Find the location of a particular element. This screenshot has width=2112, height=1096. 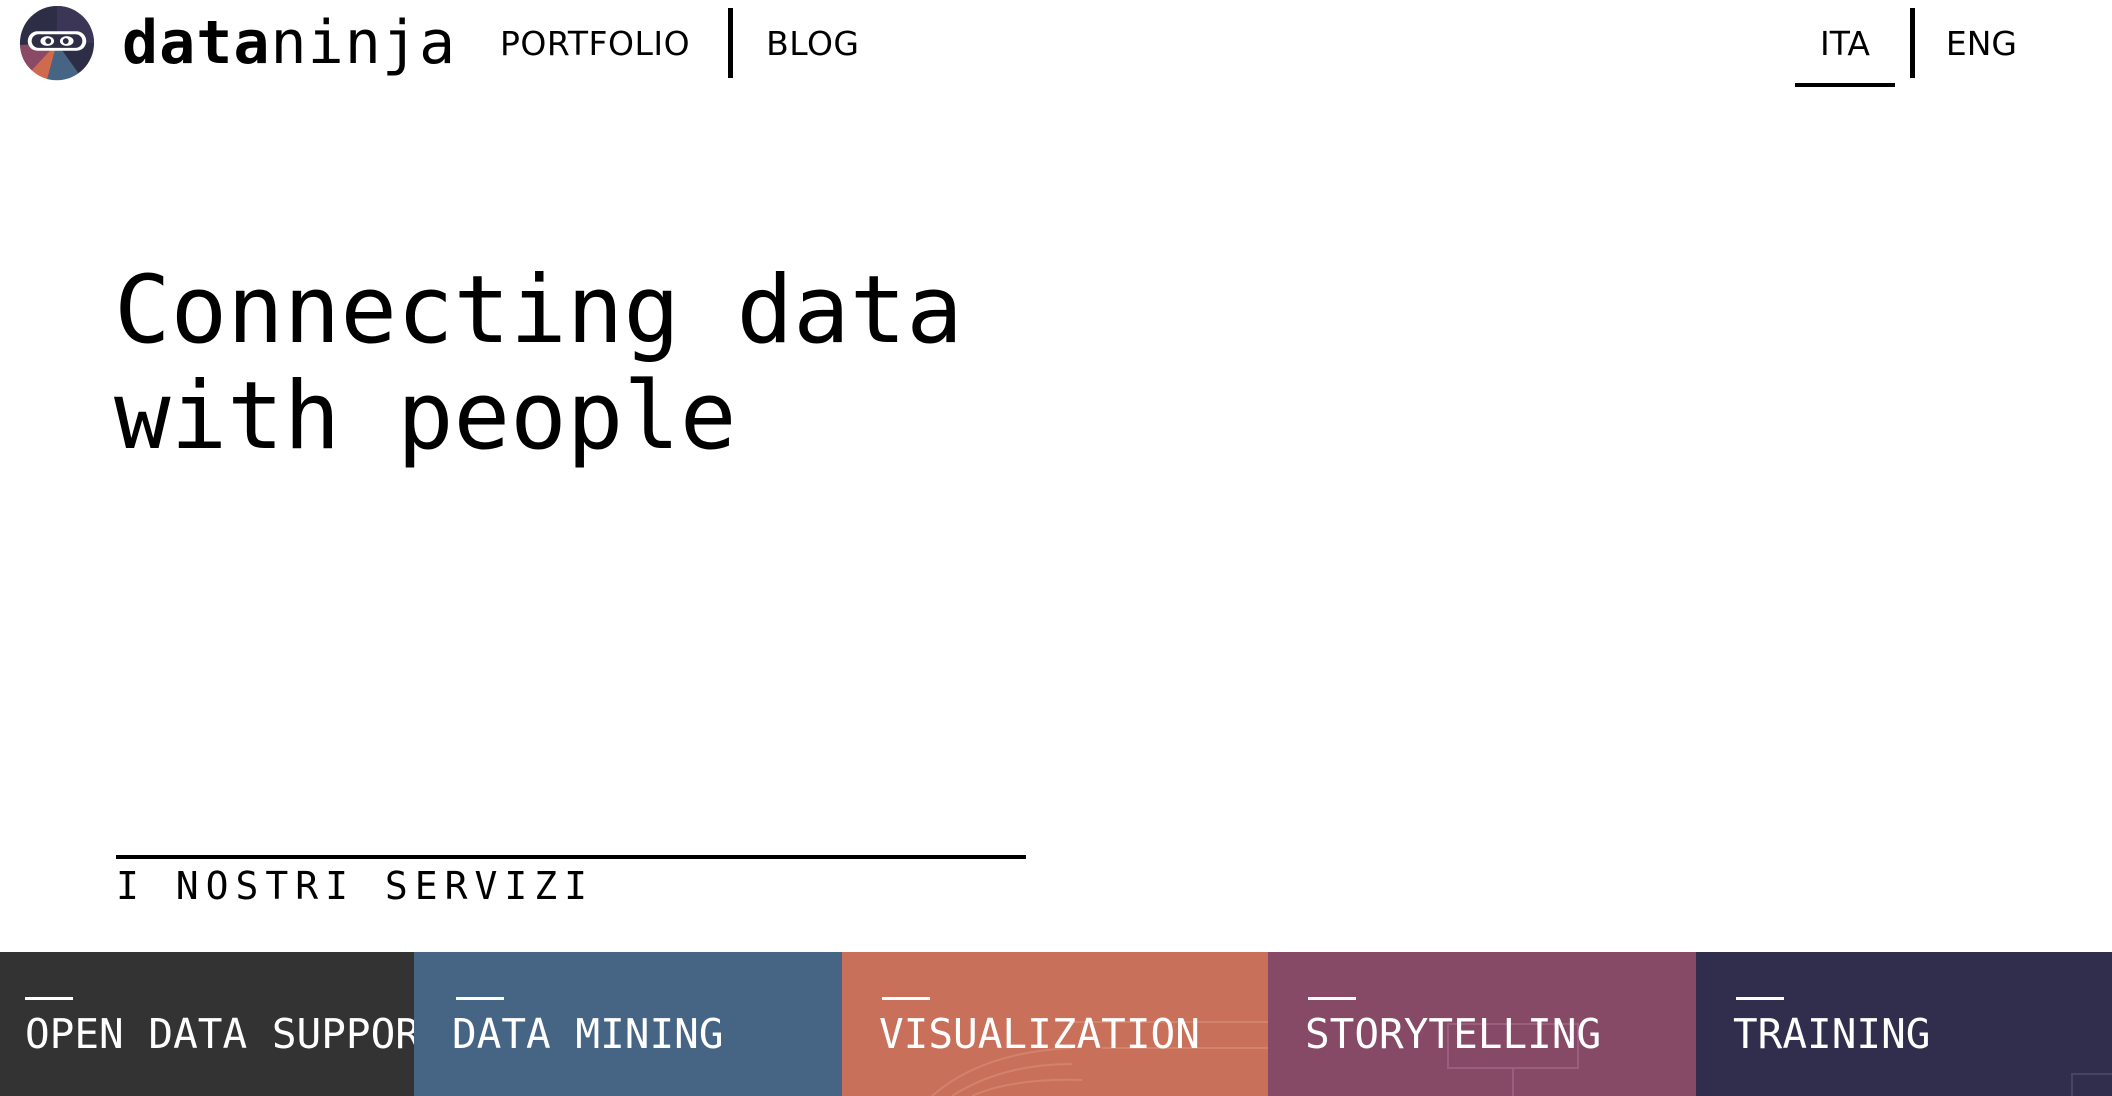

service-tile-storytelling: STORYTELLING is located at coordinates (1482, 1024).